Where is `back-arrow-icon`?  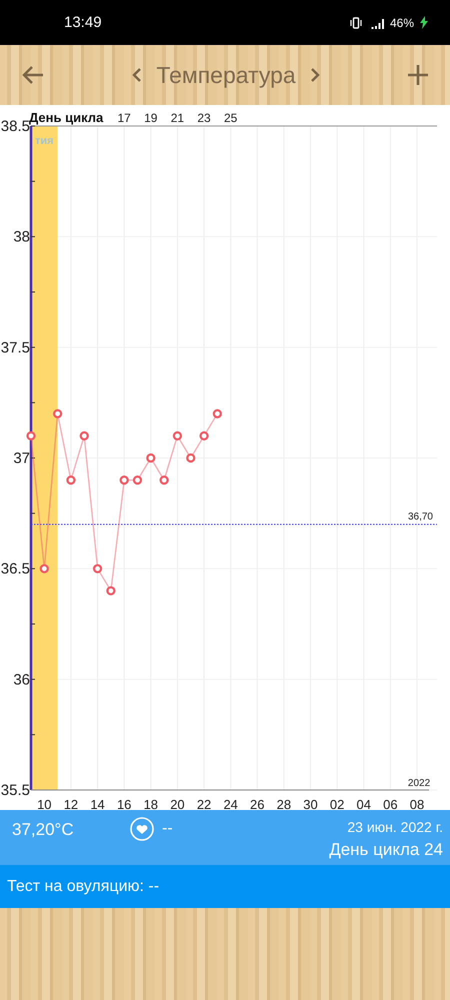 back-arrow-icon is located at coordinates (33, 75).